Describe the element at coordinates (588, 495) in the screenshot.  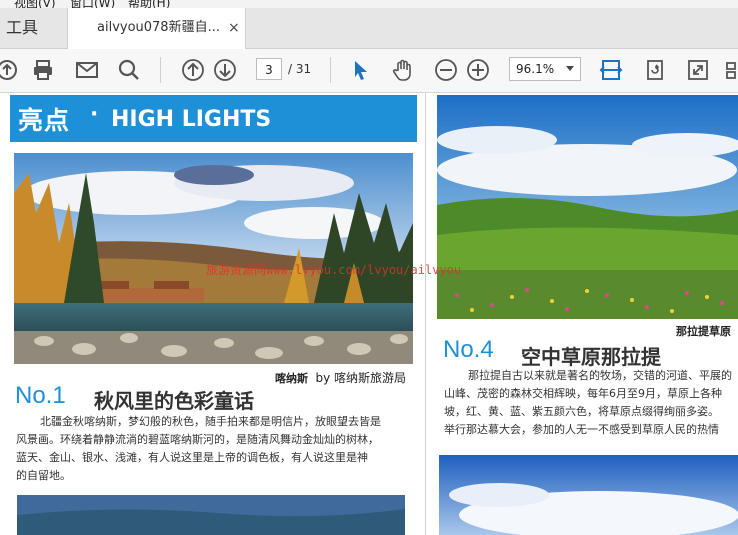
I see `sky-photo` at that location.